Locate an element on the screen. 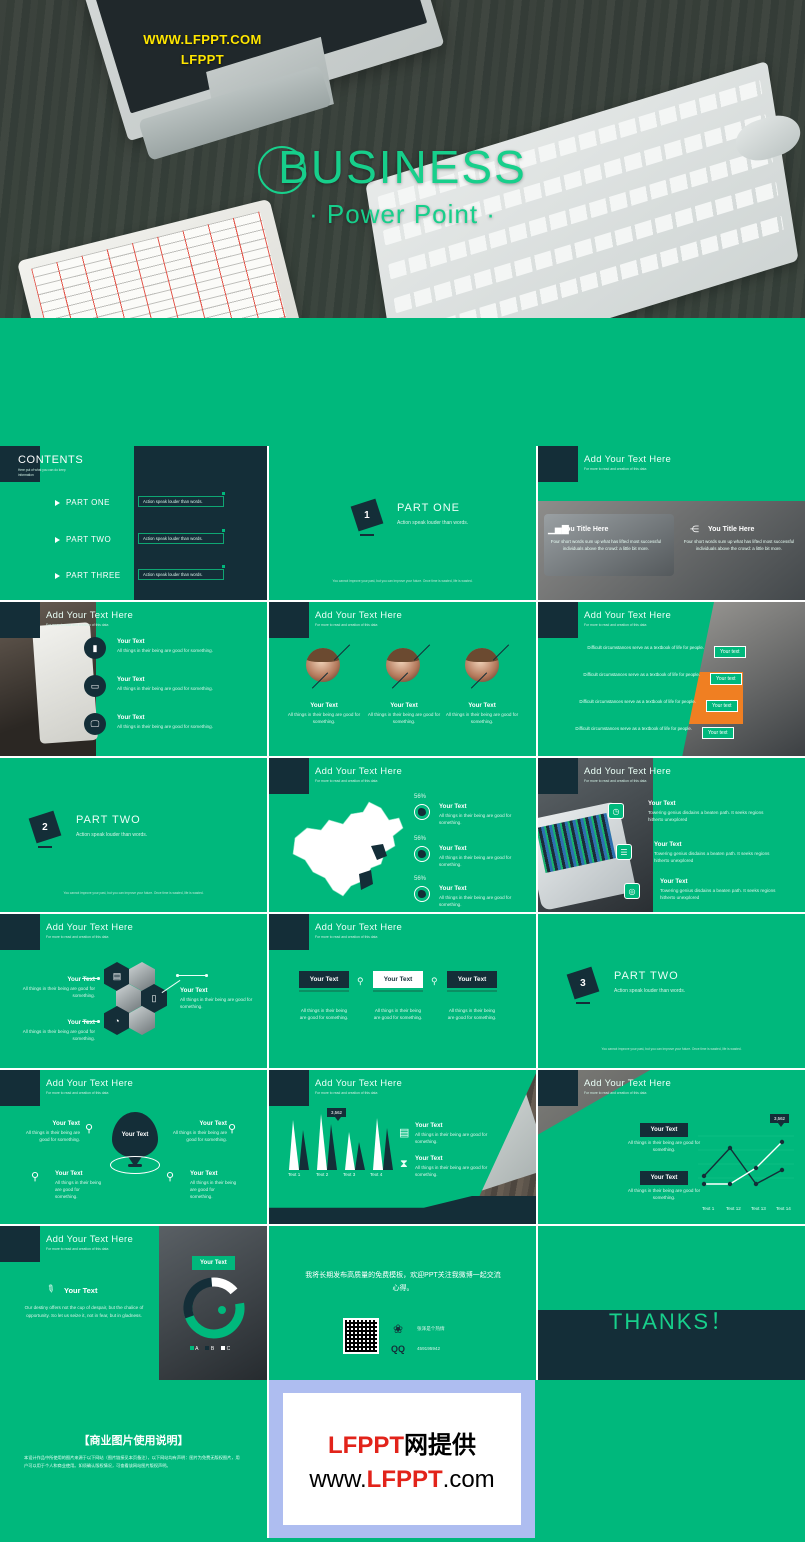  lfppt-logo-card: LFPPT网提供 www.LFPPT.com is located at coordinates (402, 1459).